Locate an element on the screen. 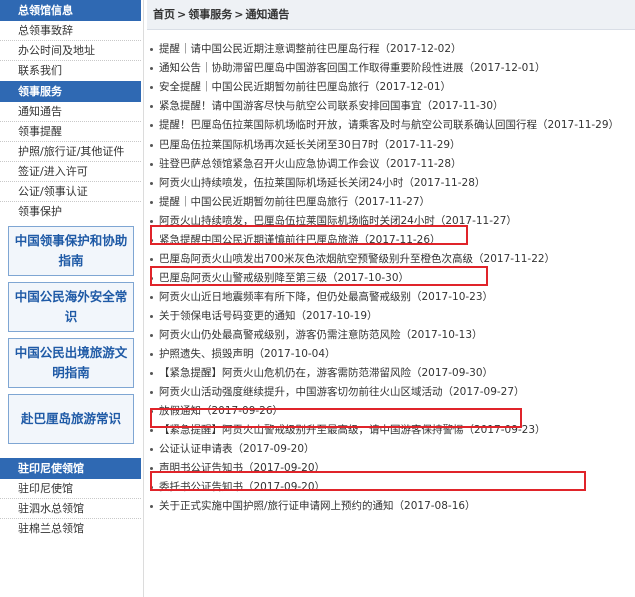 This screenshot has width=635, height=597. sidebar-section-missions: 驻印尼使领馆 is located at coordinates (70, 468).